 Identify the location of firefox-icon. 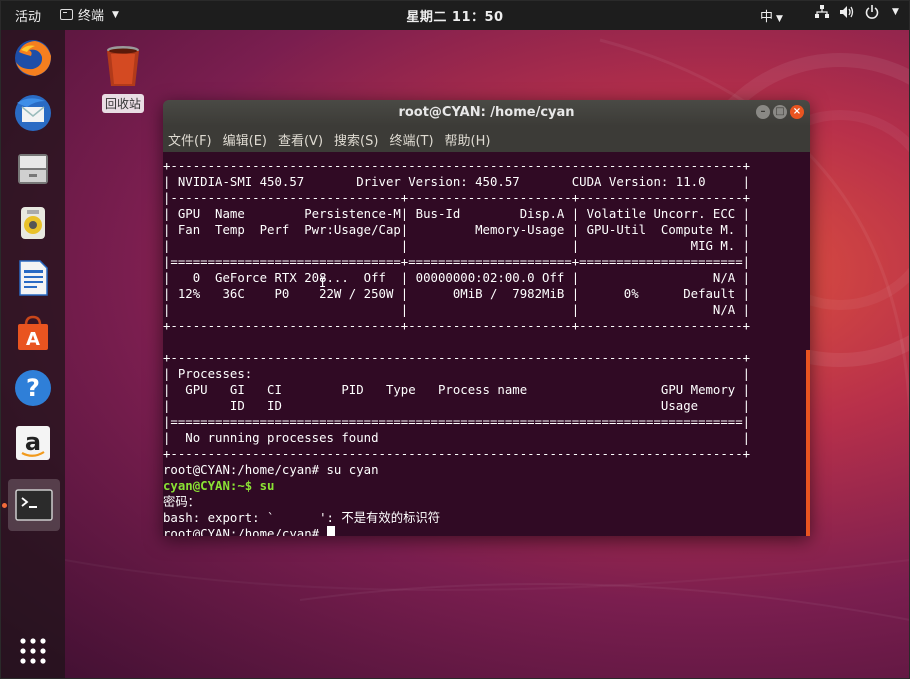
(33, 58).